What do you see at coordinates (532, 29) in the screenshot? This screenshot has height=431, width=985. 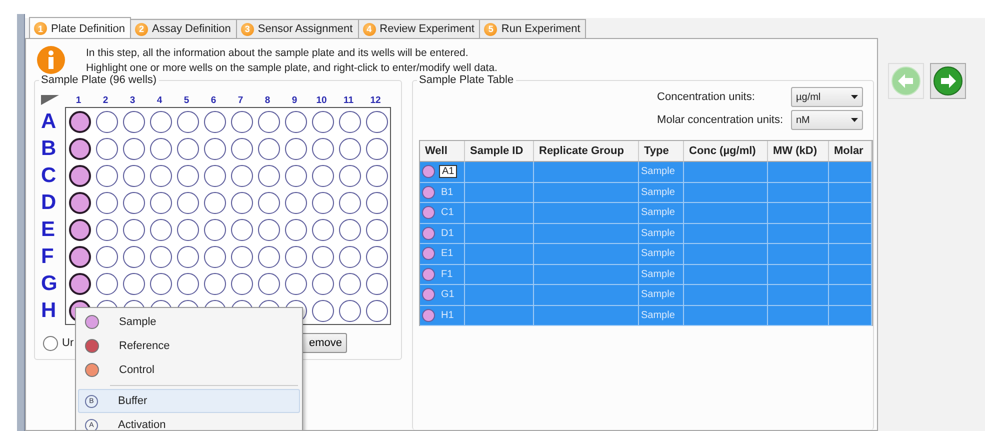 I see `step-tab: 5 Run Experiment` at bounding box center [532, 29].